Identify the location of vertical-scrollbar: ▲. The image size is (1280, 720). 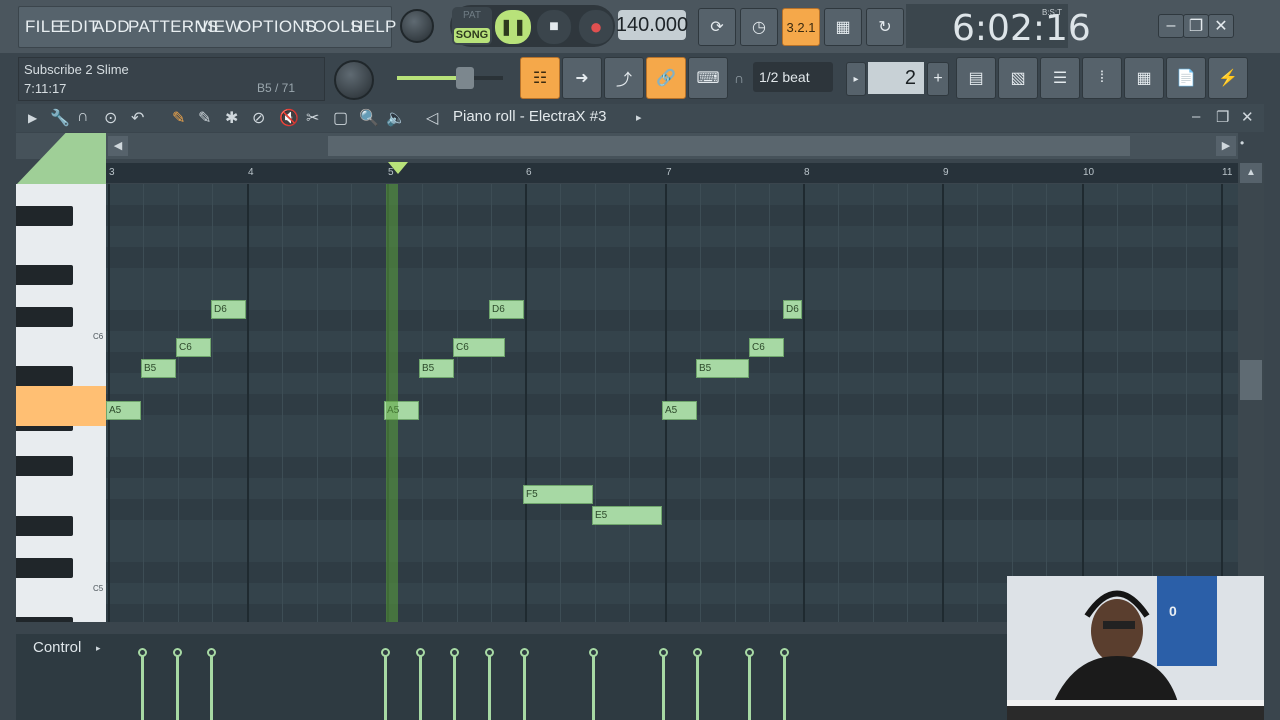
(1251, 392).